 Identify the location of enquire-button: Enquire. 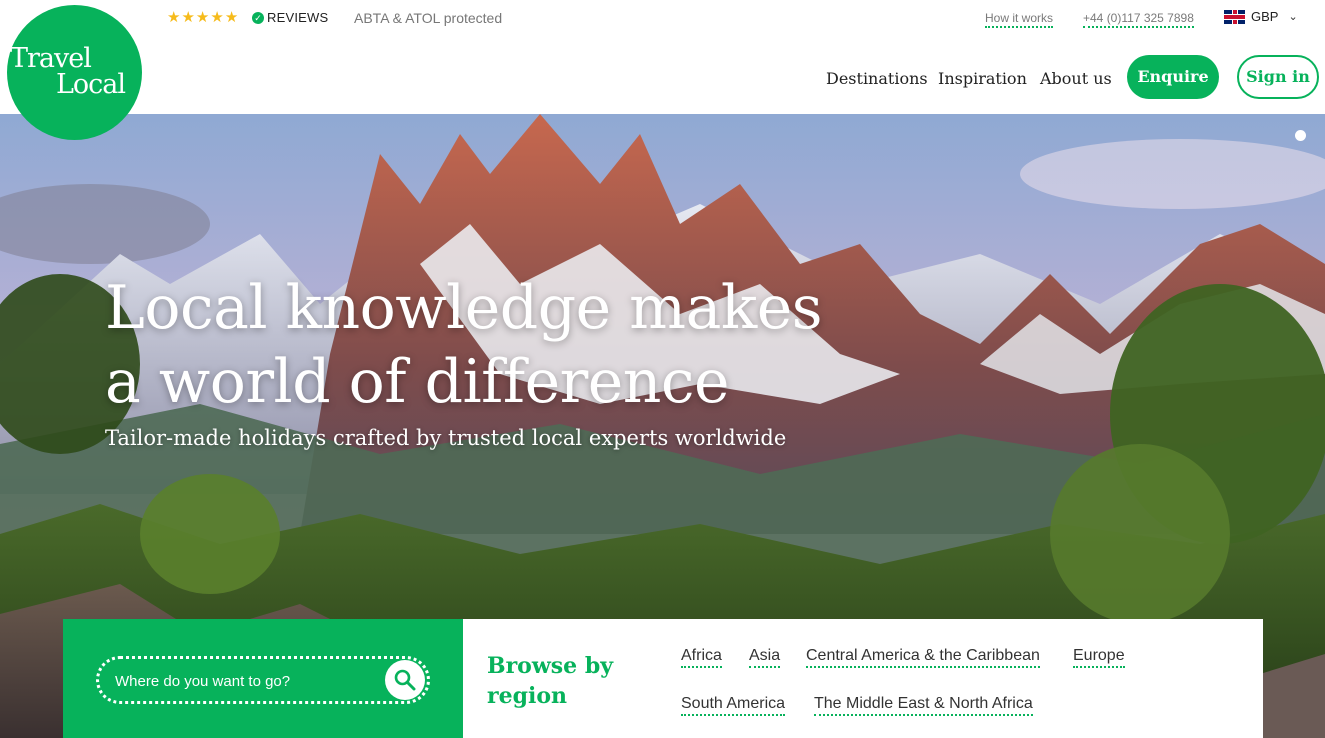
(1173, 77).